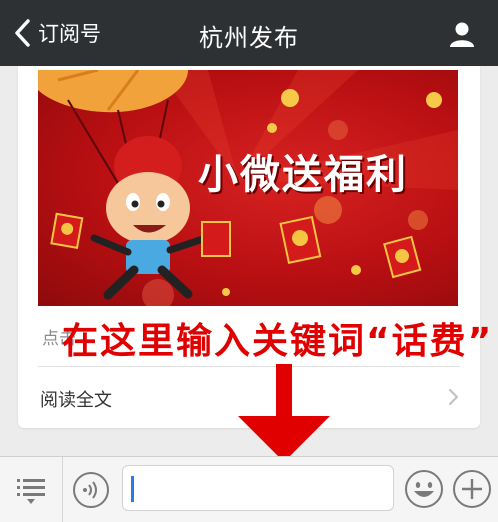 This screenshot has width=498, height=522. Describe the element at coordinates (462, 34) in the screenshot. I see `person-icon` at that location.